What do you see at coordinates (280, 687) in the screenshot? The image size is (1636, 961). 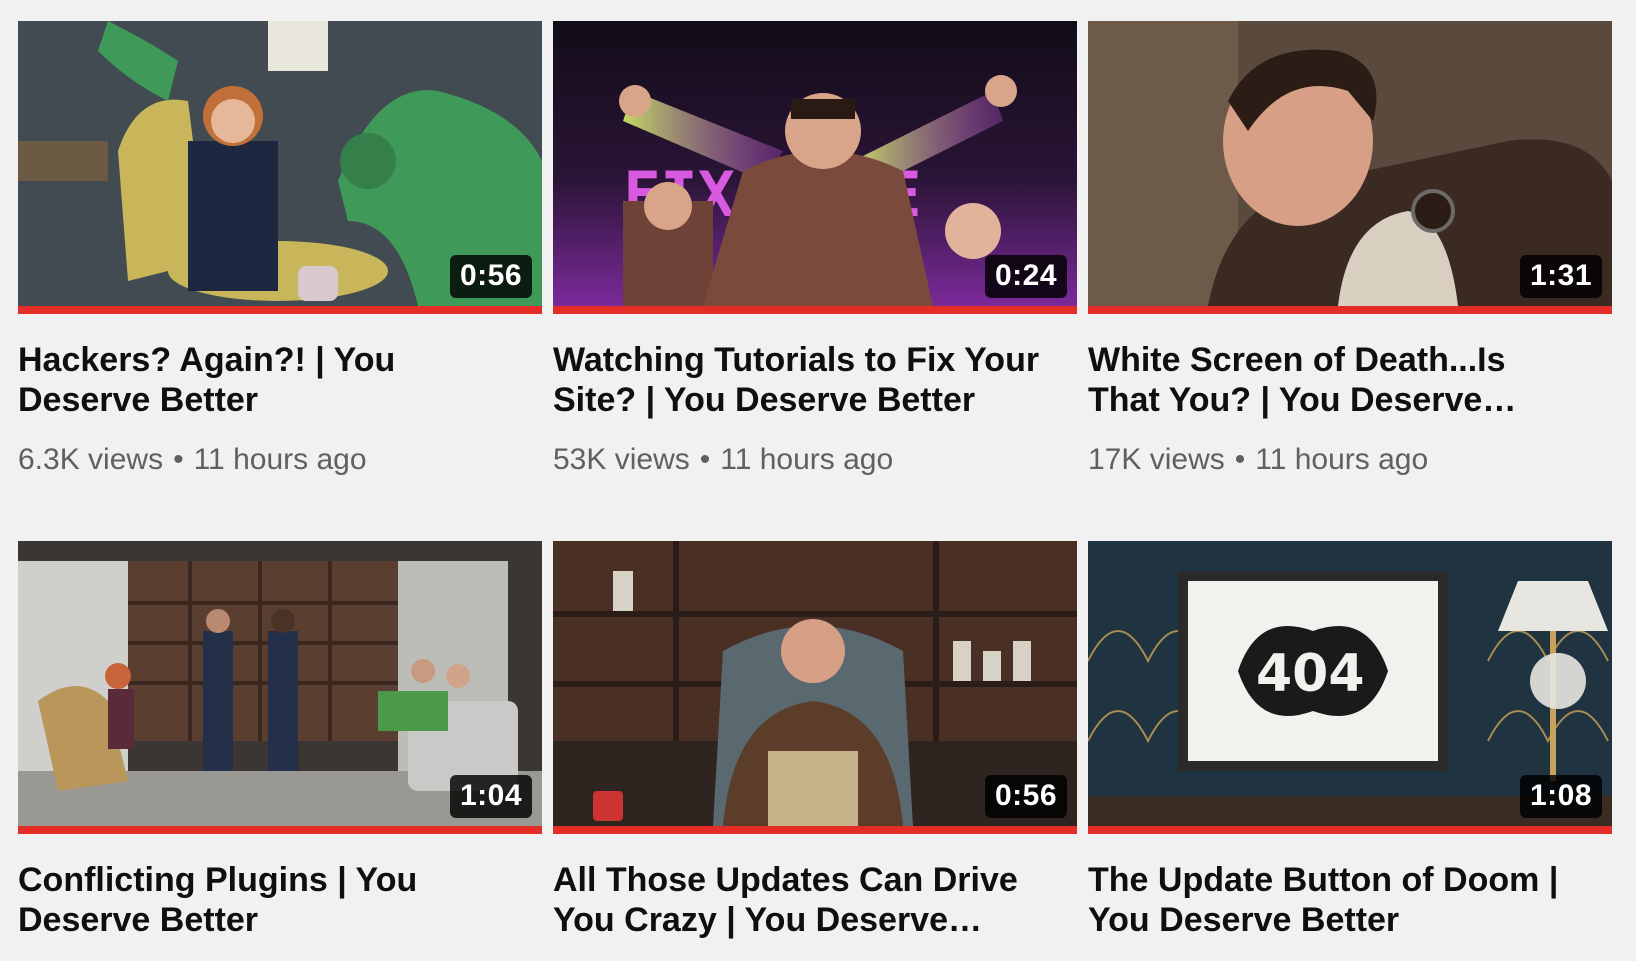 I see `video-thumbnail: 1:04` at bounding box center [280, 687].